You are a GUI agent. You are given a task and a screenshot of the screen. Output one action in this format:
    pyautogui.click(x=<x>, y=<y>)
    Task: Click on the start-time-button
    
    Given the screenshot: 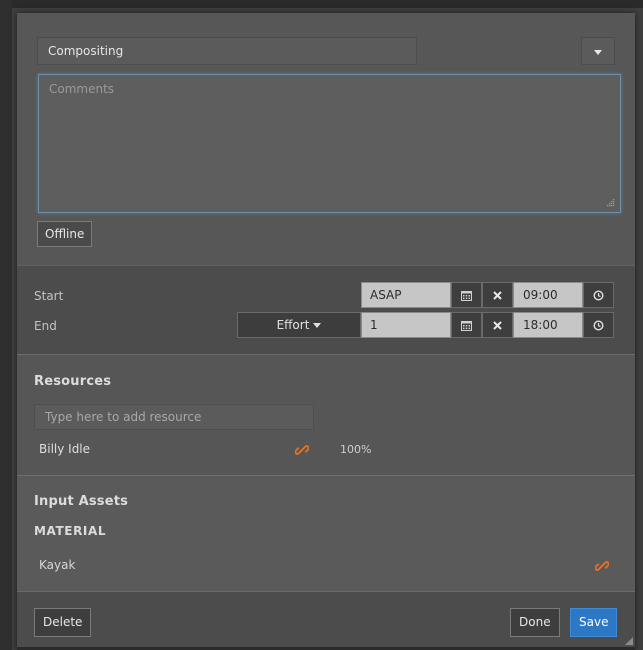 What is the action you would take?
    pyautogui.click(x=598, y=295)
    